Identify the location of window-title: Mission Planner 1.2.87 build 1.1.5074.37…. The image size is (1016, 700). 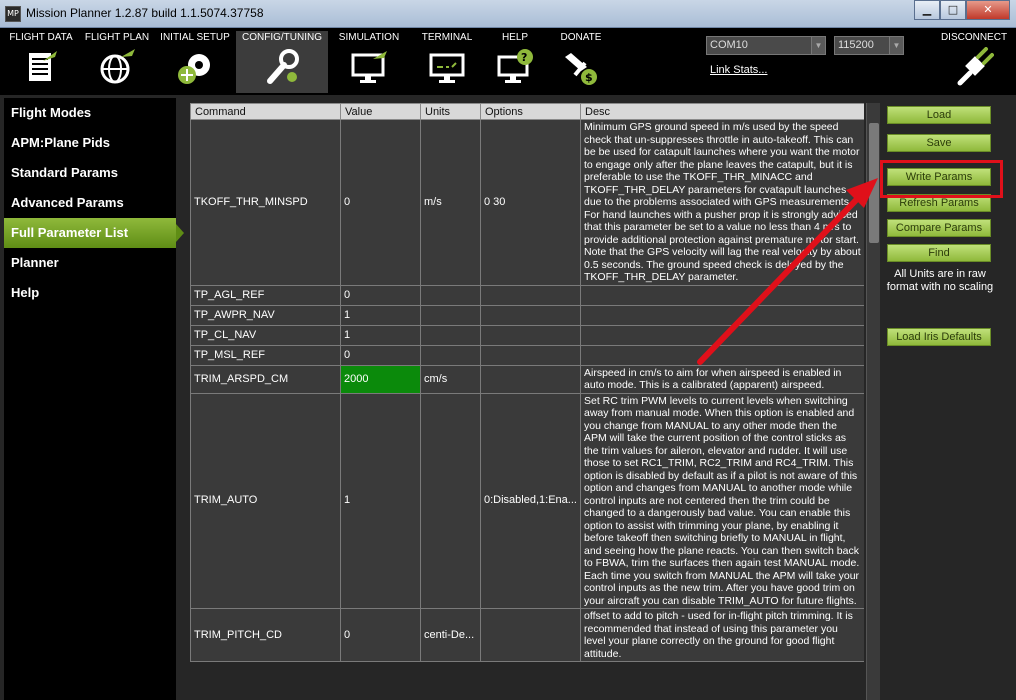
(145, 13).